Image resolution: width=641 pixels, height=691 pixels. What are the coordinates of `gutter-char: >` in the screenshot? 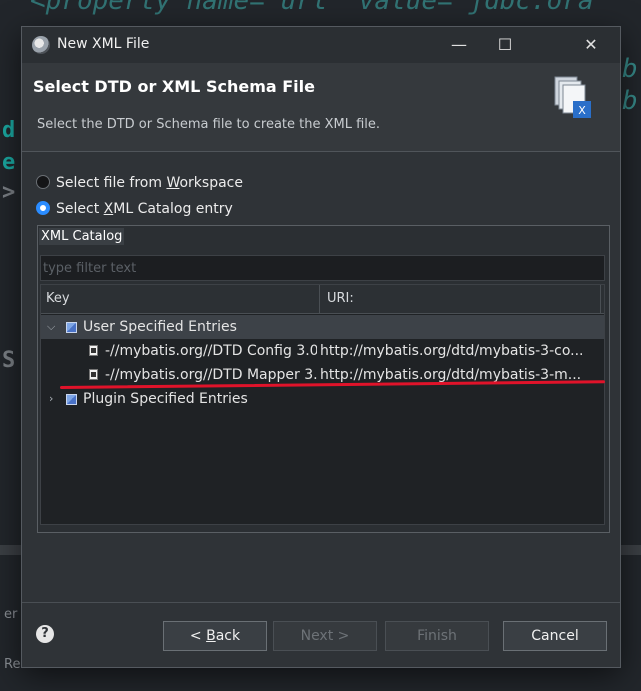 It's located at (9, 192).